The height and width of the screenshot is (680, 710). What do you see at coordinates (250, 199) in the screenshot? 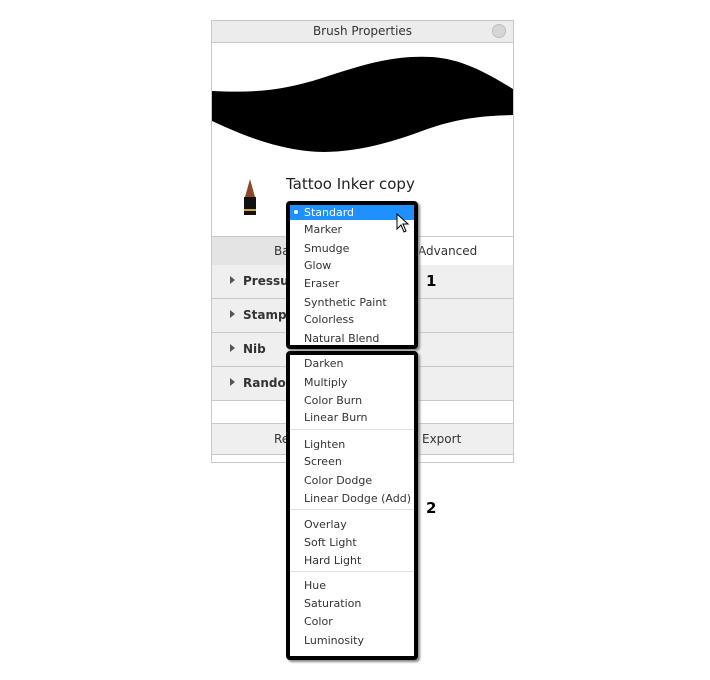
I see `brush-pen-icon` at bounding box center [250, 199].